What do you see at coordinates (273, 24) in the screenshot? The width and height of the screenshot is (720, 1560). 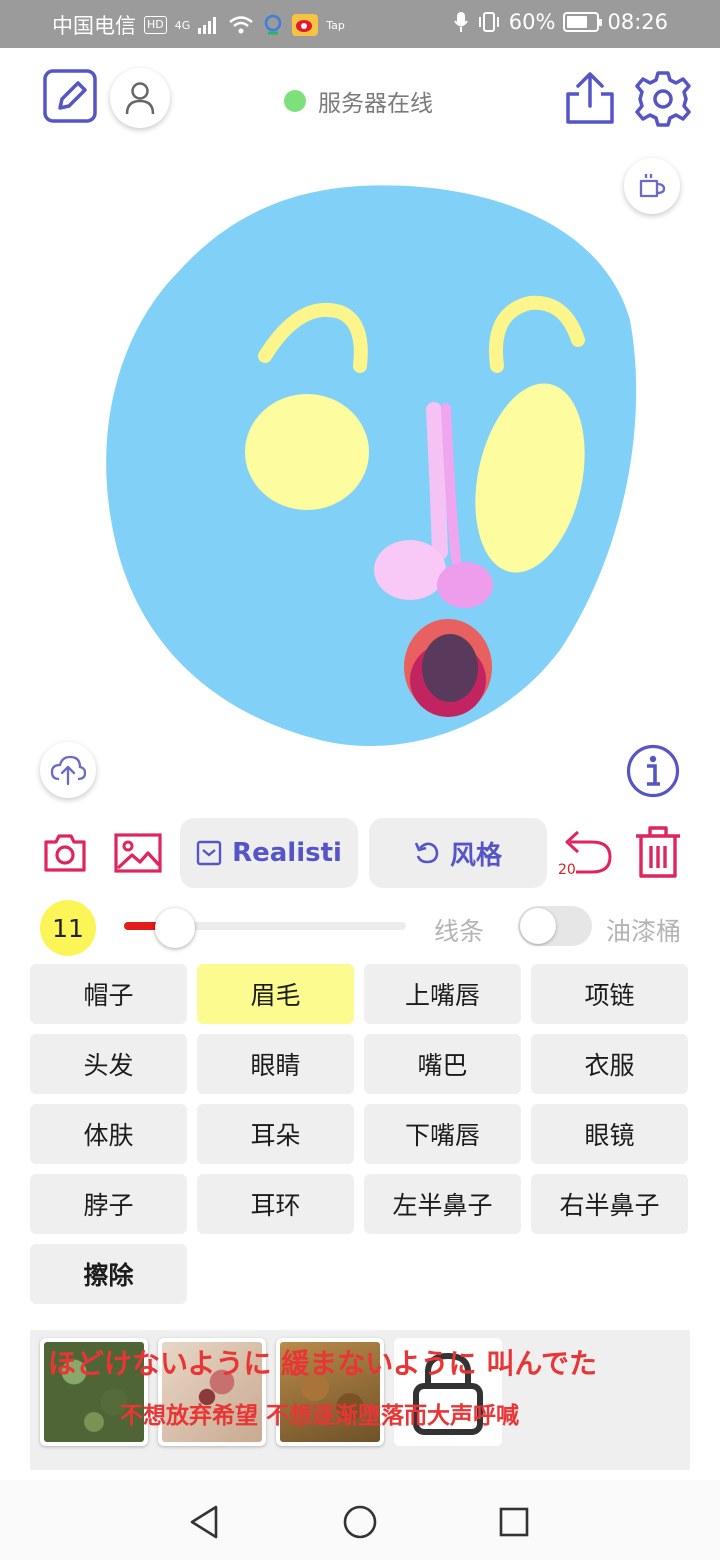 I see `app-notification-icon` at bounding box center [273, 24].